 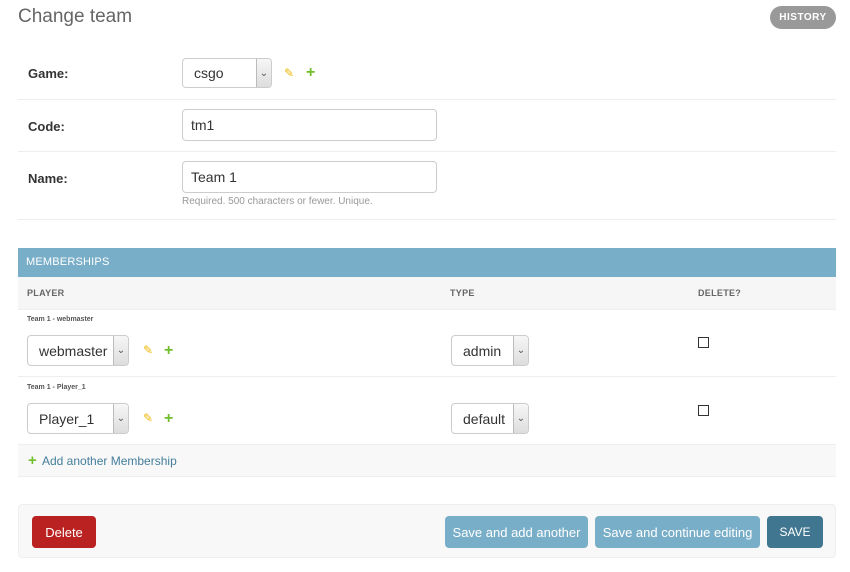 What do you see at coordinates (803, 17) in the screenshot?
I see `history-button: HISTORY` at bounding box center [803, 17].